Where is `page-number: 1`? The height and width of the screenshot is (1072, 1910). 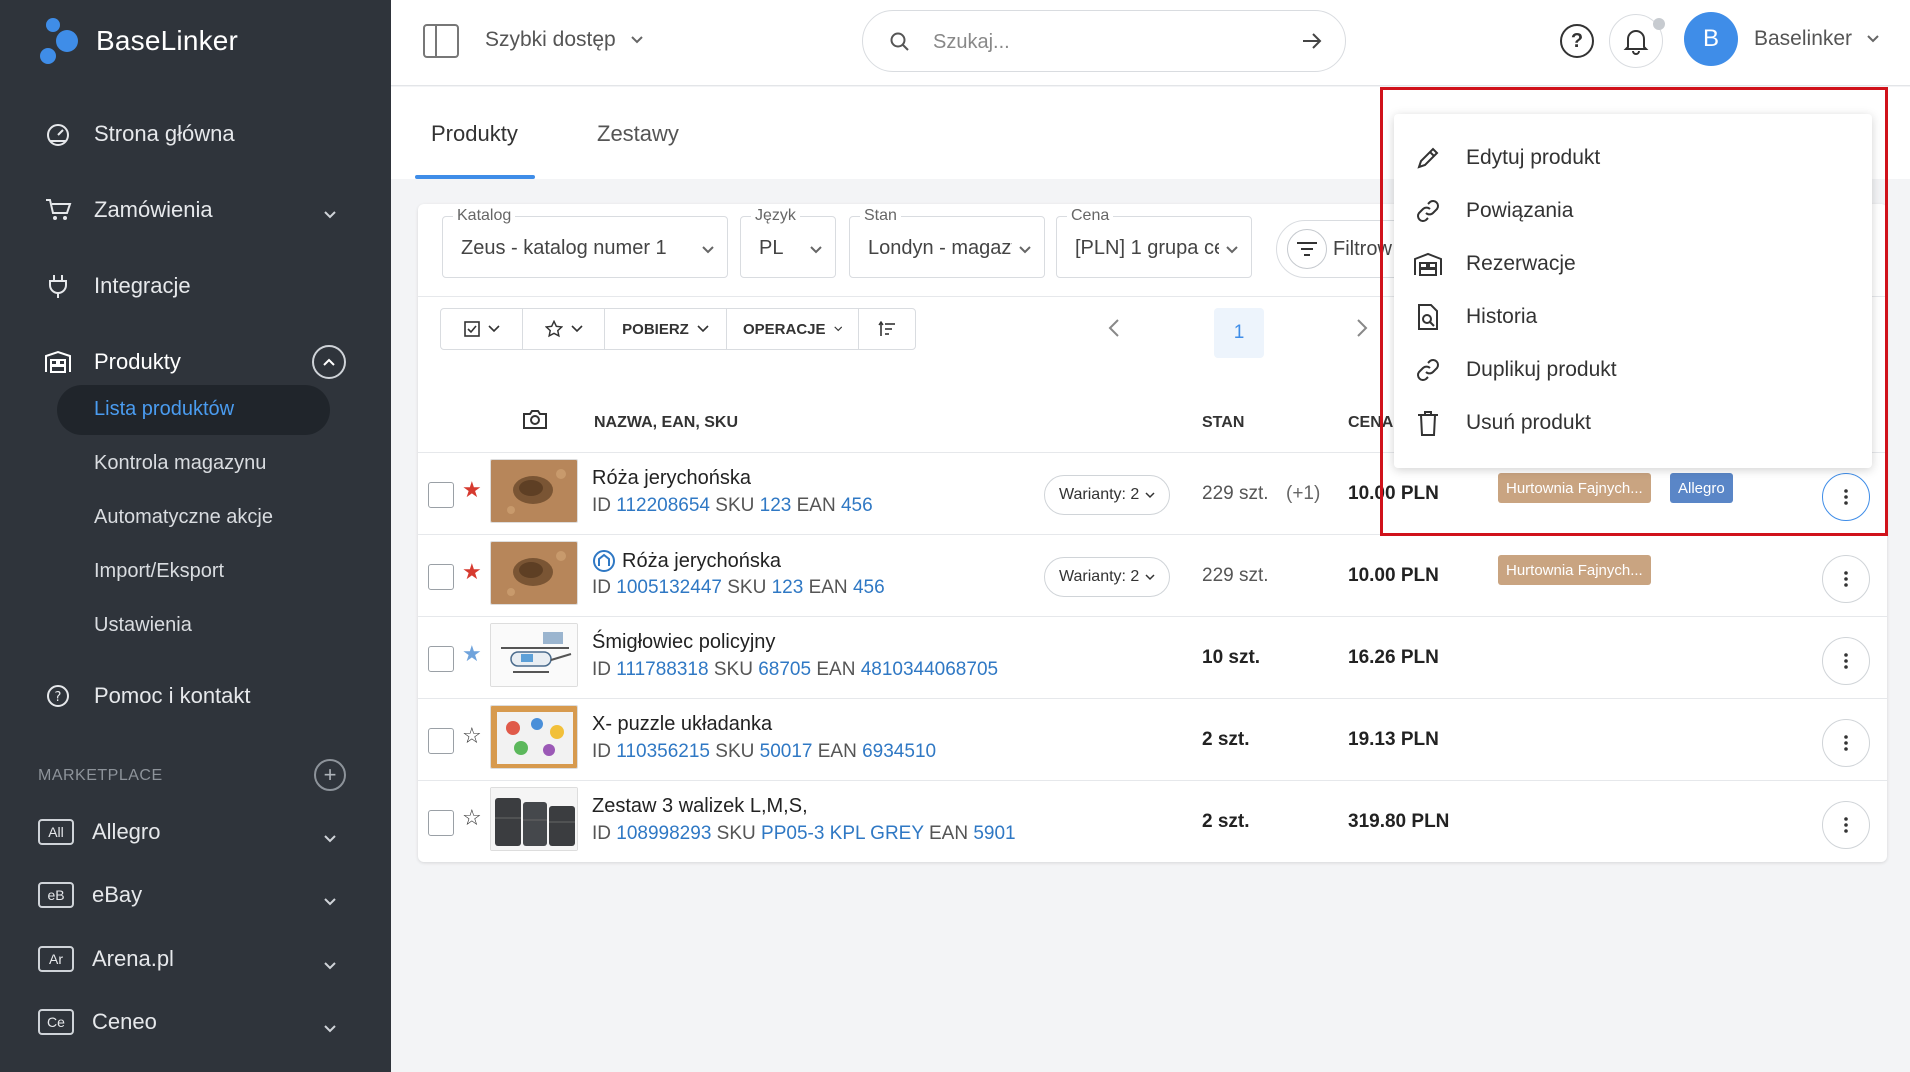
page-number: 1 is located at coordinates (1239, 333).